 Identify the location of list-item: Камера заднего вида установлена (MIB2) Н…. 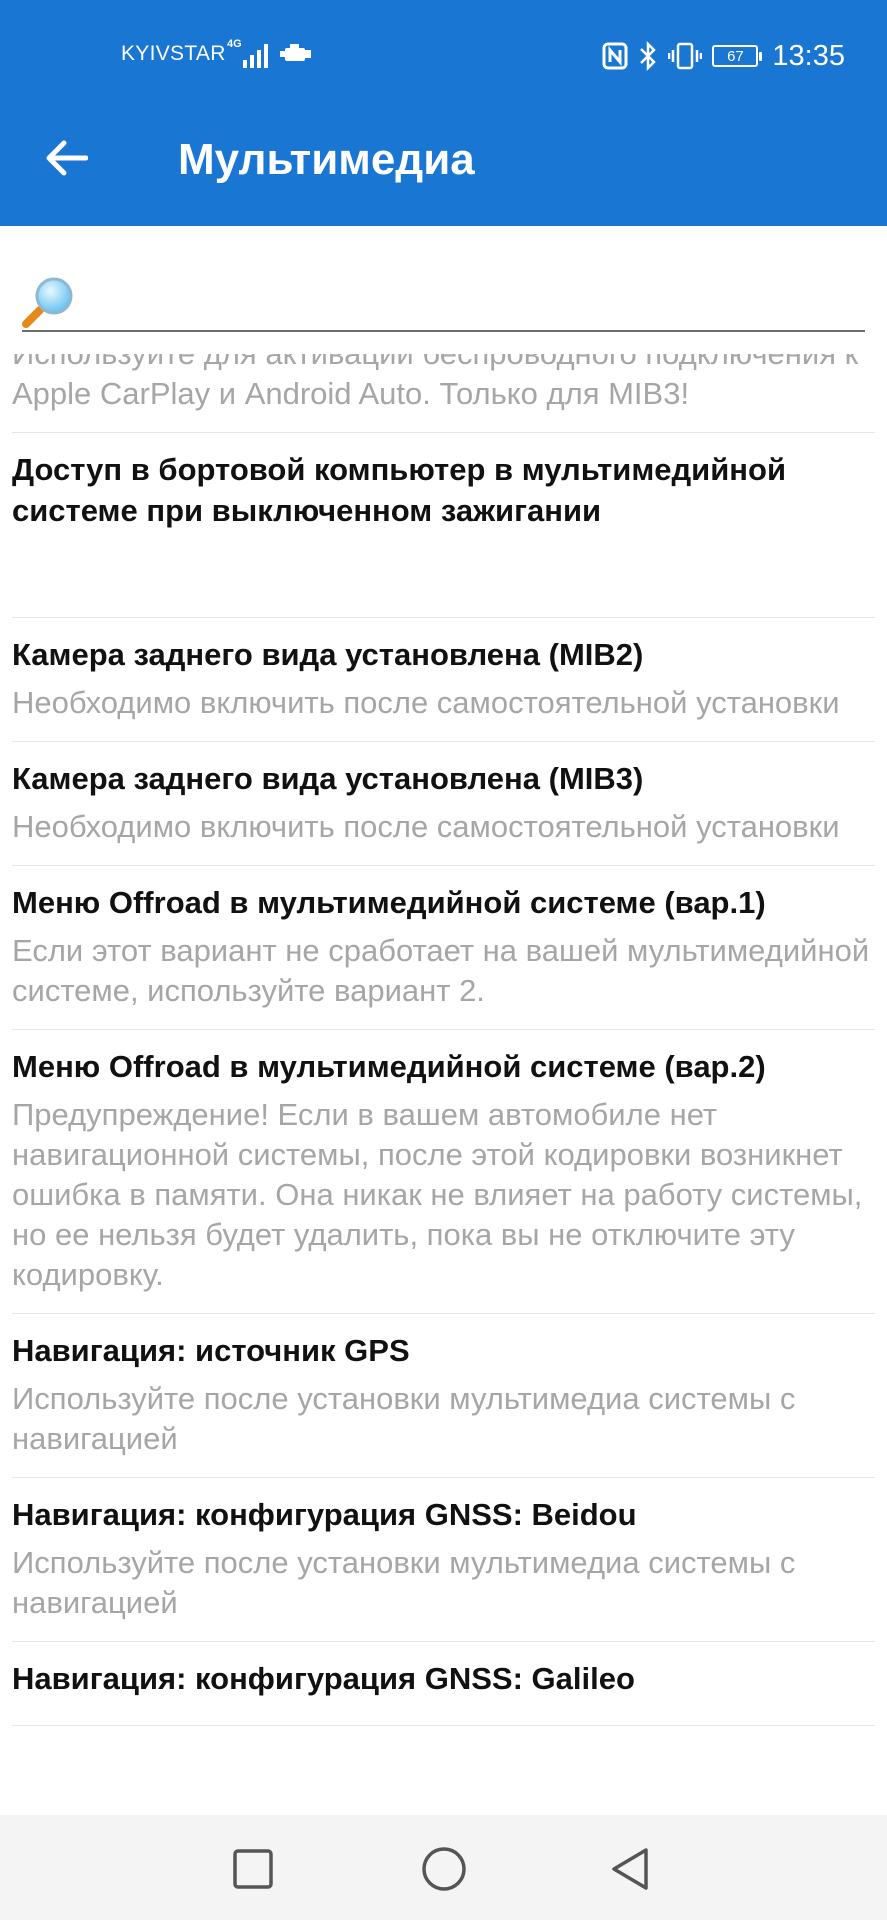
(443, 680).